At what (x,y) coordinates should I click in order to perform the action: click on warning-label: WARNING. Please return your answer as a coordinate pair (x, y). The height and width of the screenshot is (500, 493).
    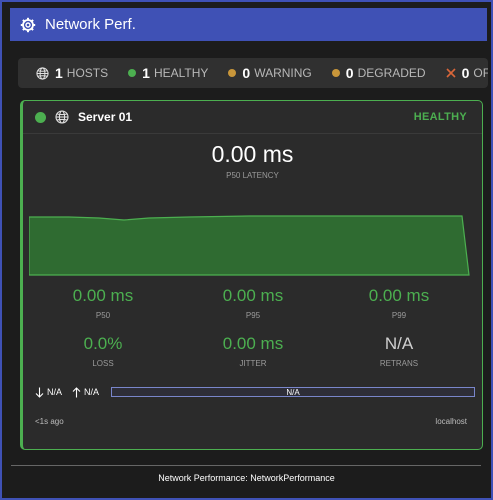
    Looking at the image, I should click on (283, 73).